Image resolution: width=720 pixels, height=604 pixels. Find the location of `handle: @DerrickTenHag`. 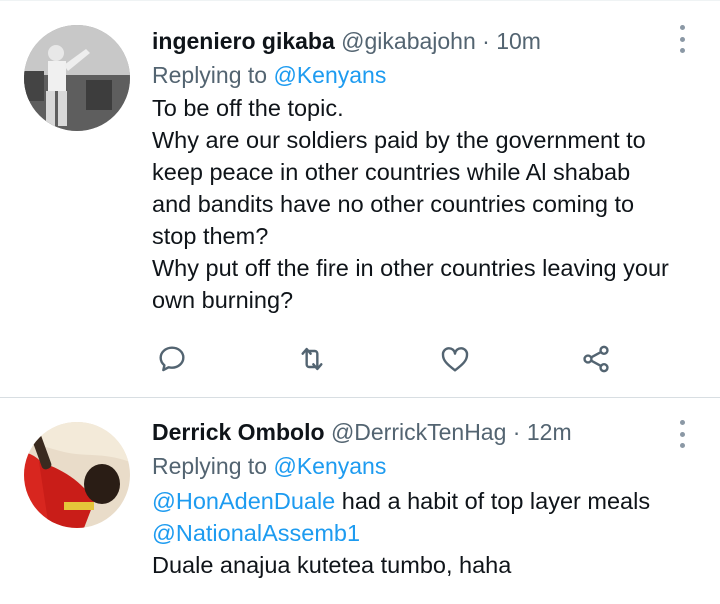

handle: @DerrickTenHag is located at coordinates (418, 432).